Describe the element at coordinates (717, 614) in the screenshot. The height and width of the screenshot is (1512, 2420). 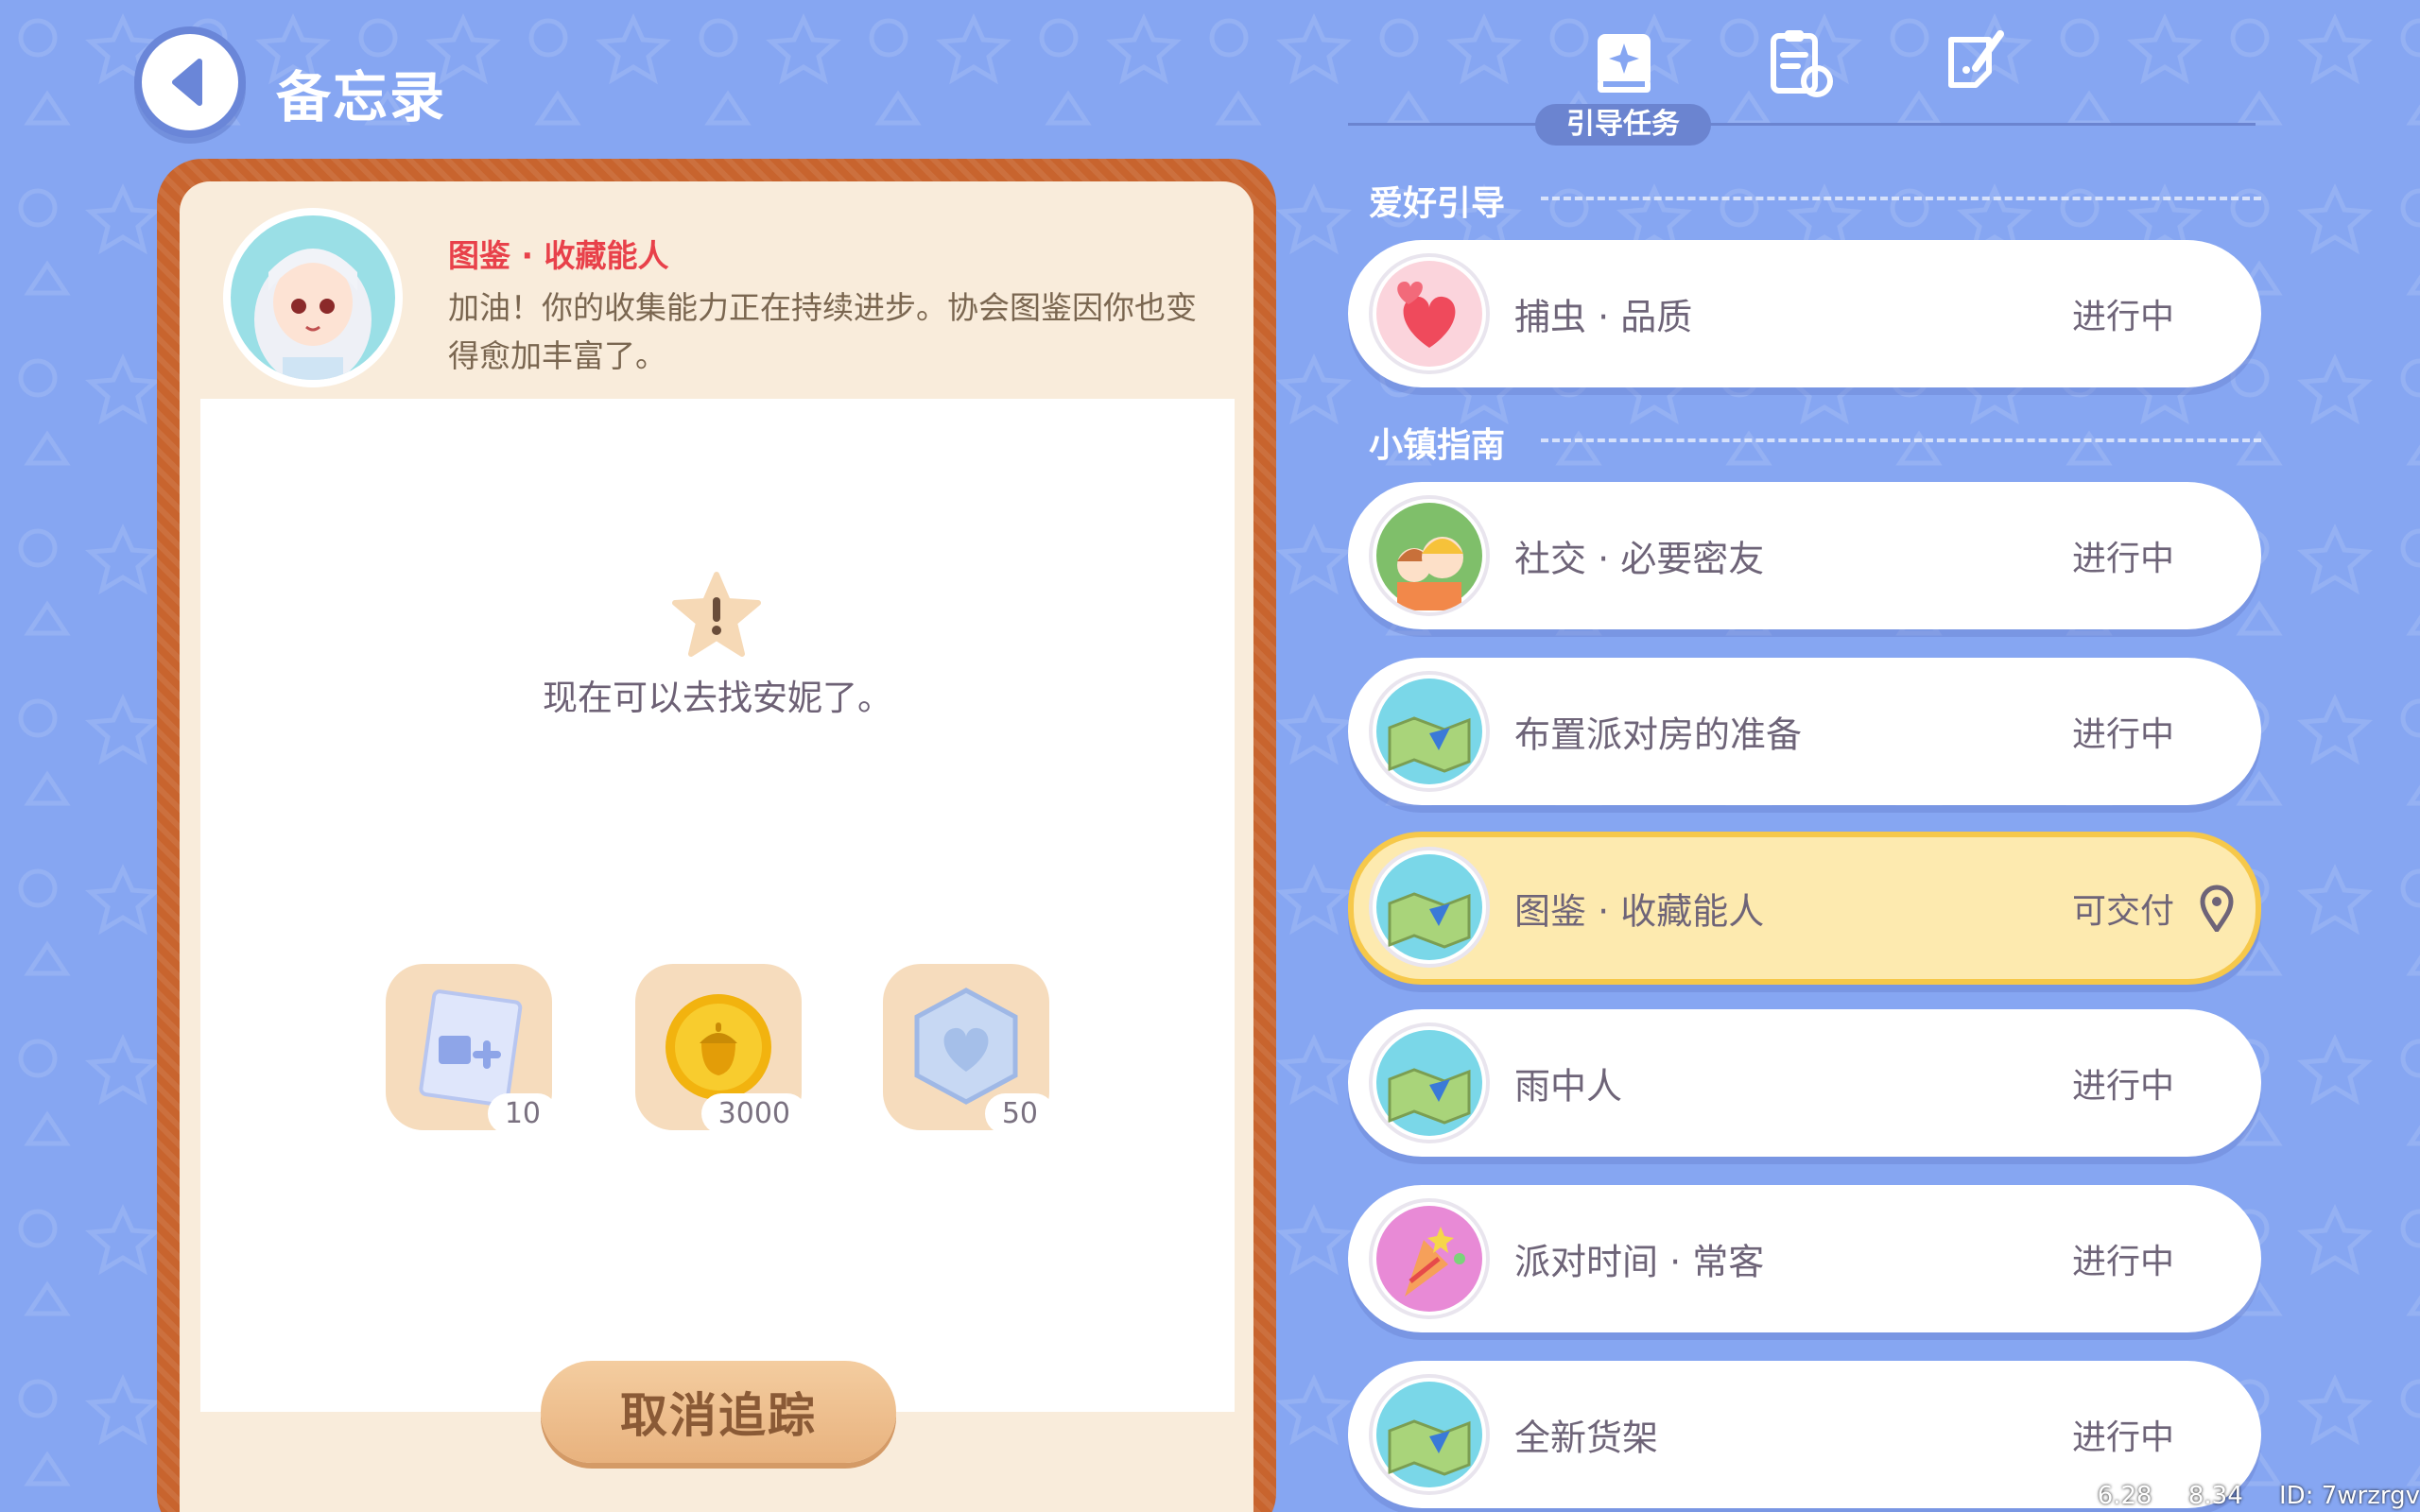
I see `exclamation-star-icon` at that location.